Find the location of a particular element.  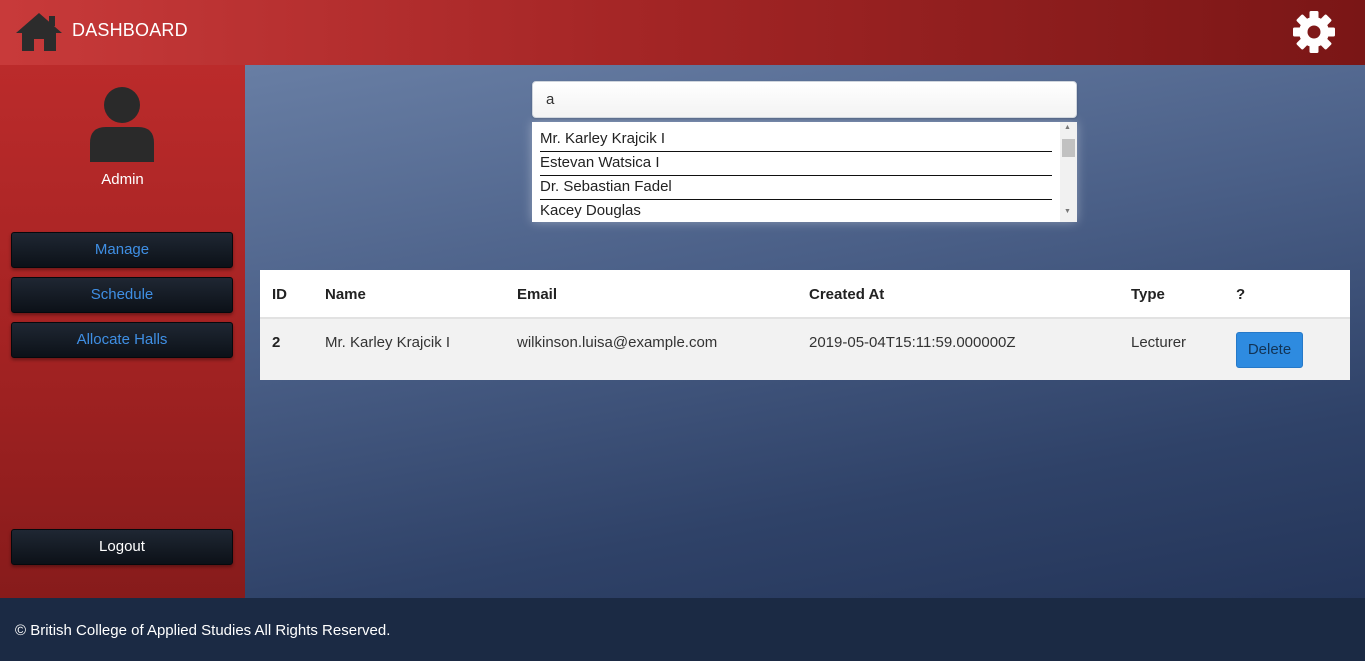

column-header-id: ID is located at coordinates (279, 294).